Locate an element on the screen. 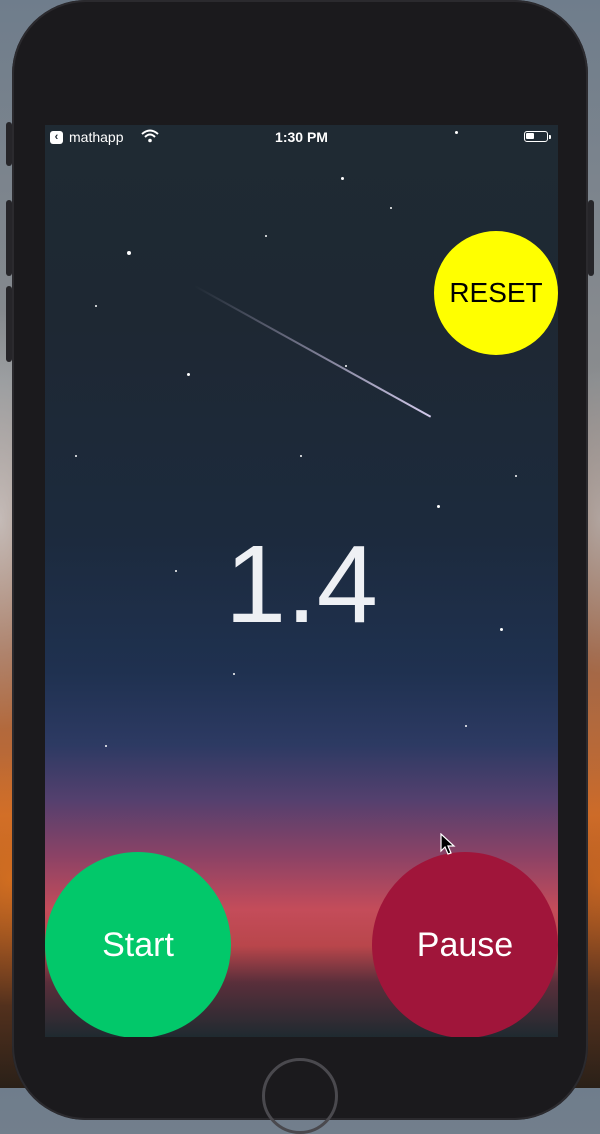 The width and height of the screenshot is (600, 1134). status-time: 1:30 PM is located at coordinates (301, 137).